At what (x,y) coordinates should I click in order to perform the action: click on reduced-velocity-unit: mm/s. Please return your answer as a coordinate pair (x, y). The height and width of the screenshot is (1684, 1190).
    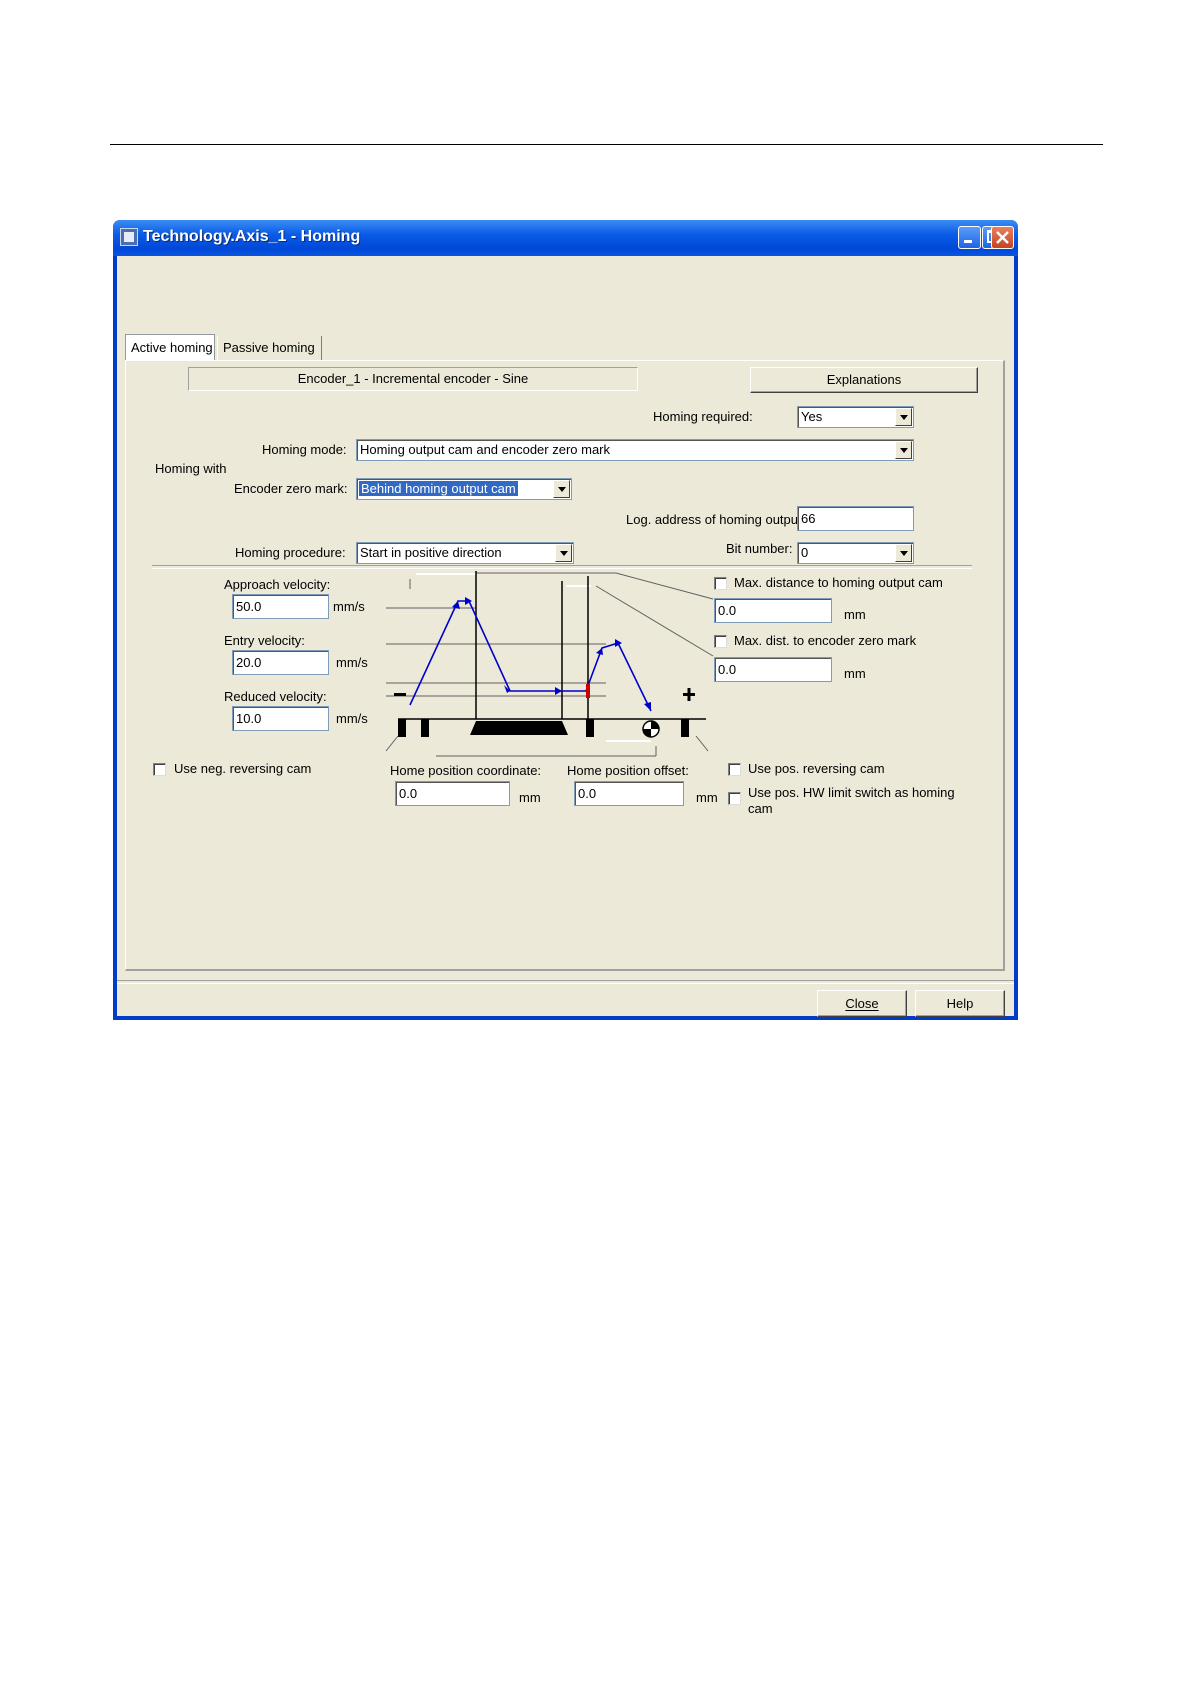
    Looking at the image, I should click on (352, 718).